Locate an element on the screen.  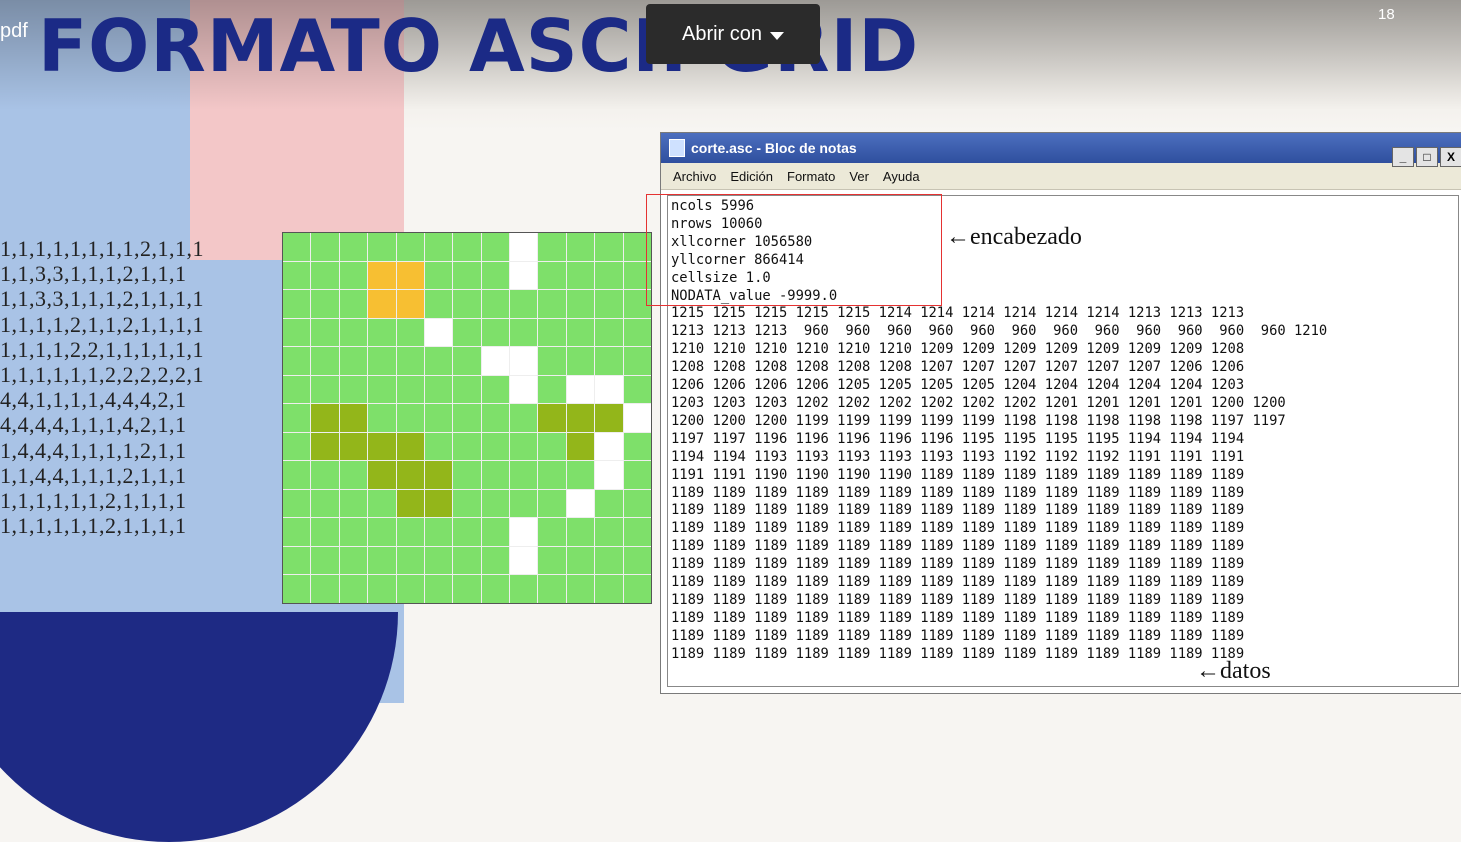
maximize-button: □ is located at coordinates (1427, 157).